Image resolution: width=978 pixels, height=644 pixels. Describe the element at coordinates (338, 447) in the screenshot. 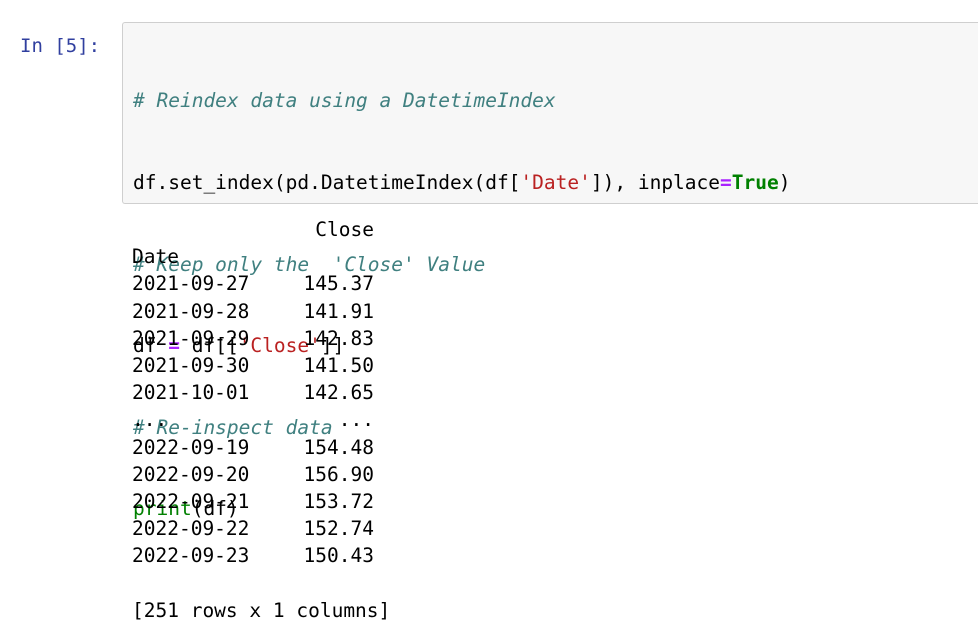

I see `close-cell: 154.48` at that location.